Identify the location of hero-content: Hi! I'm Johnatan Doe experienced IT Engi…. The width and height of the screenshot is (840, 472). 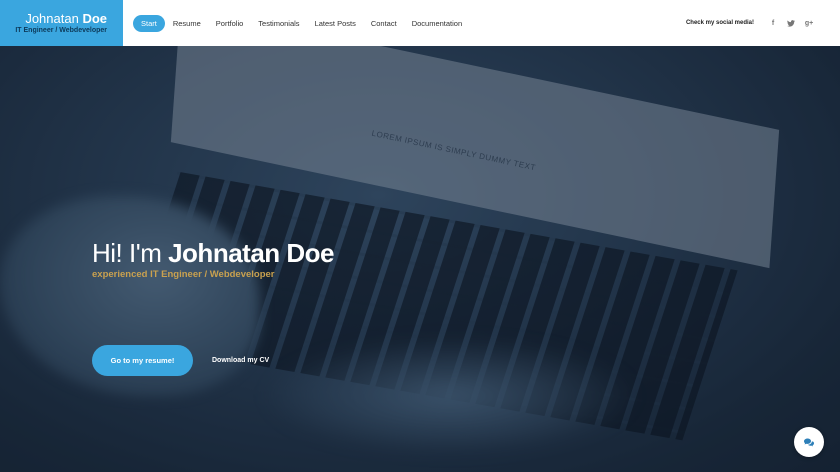
(213, 258).